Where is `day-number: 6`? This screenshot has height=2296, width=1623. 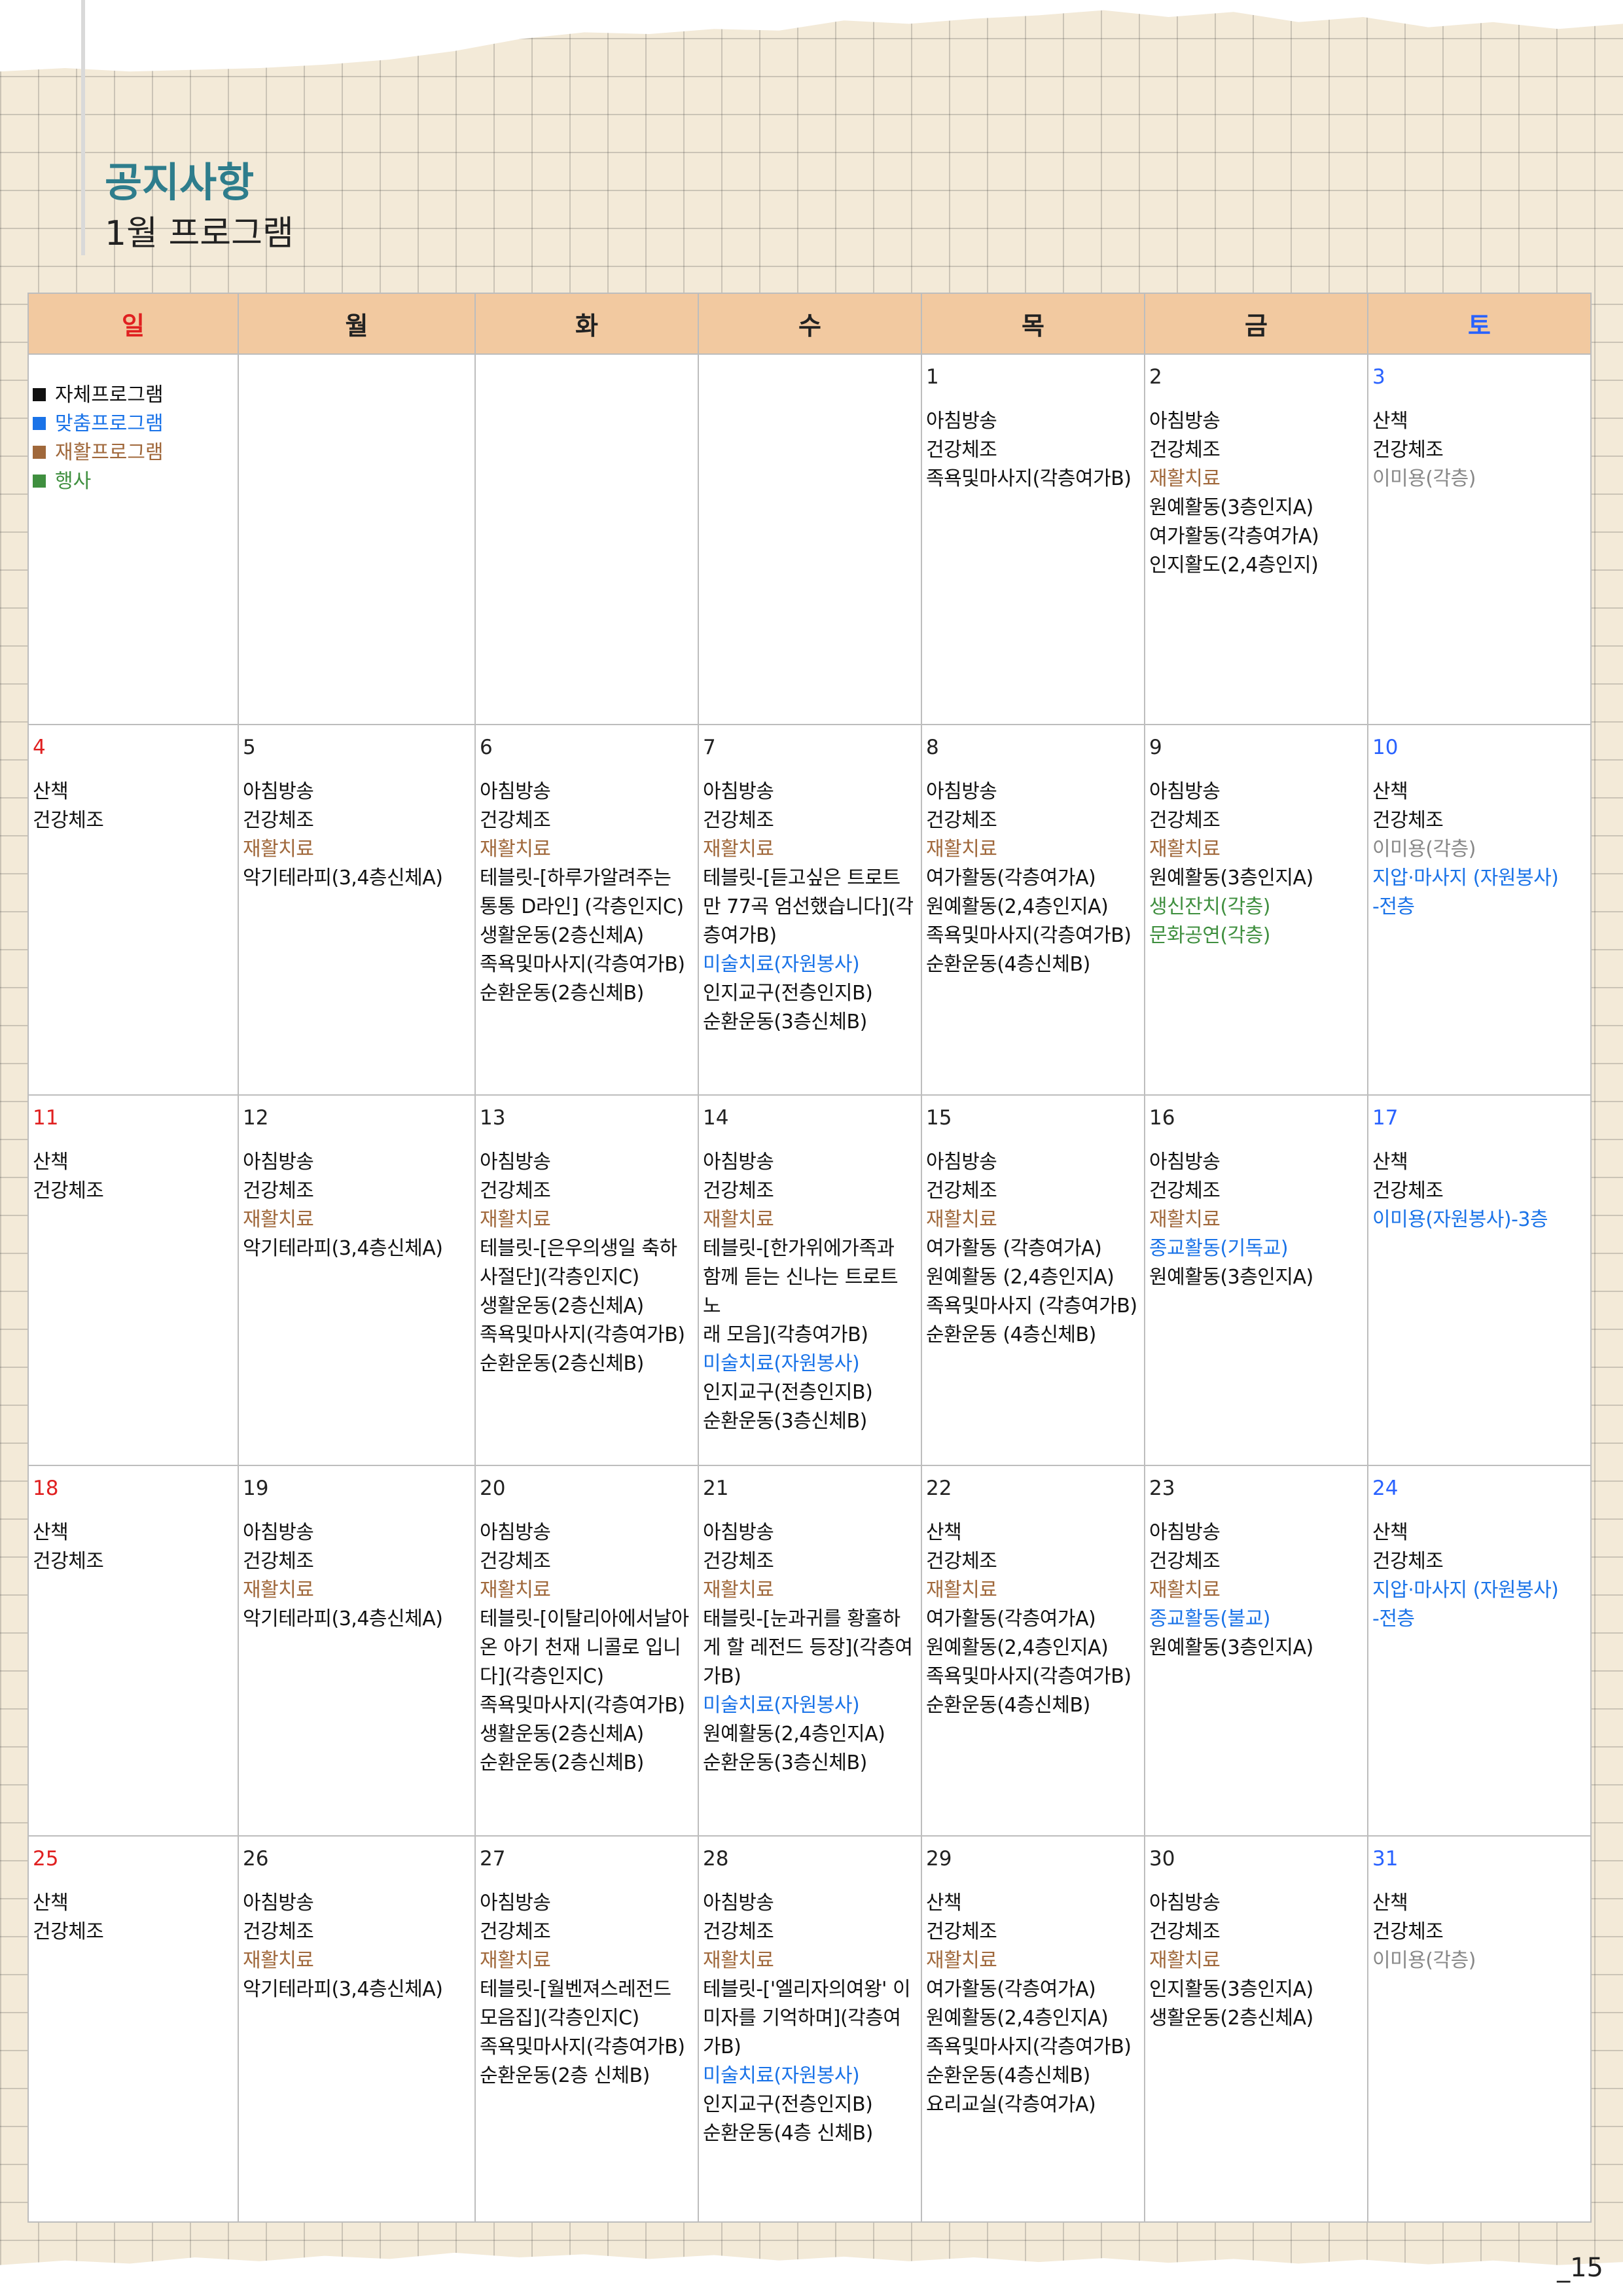
day-number: 6 is located at coordinates (486, 747).